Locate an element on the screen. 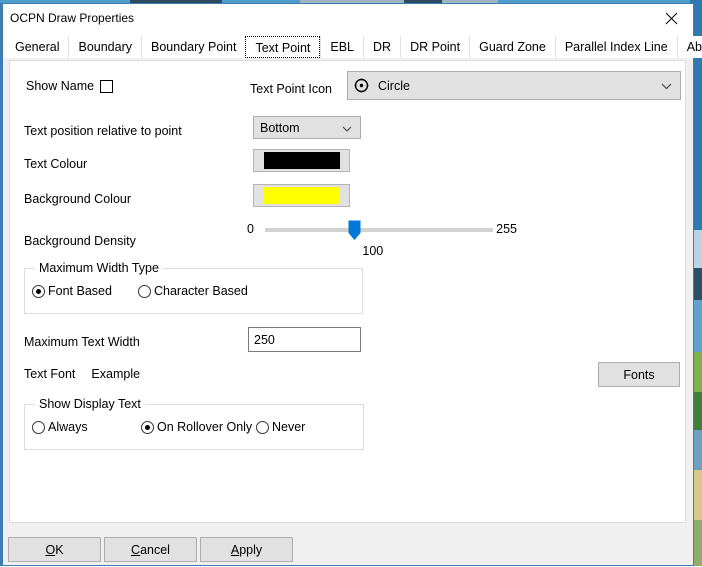  background-density-slider: 0 255 100 is located at coordinates (382, 240).